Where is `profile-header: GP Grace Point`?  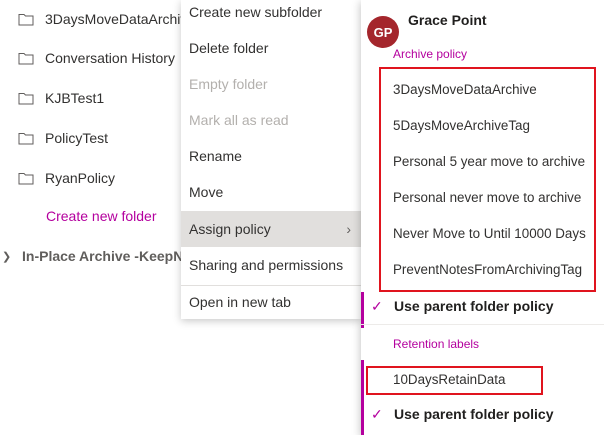
profile-header: GP Grace Point is located at coordinates (482, 24).